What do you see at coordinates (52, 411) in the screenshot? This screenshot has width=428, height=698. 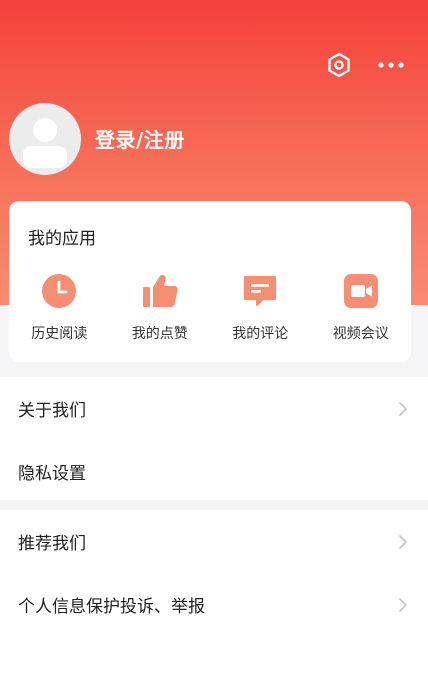 I see `menu-item-label: 关于我们` at bounding box center [52, 411].